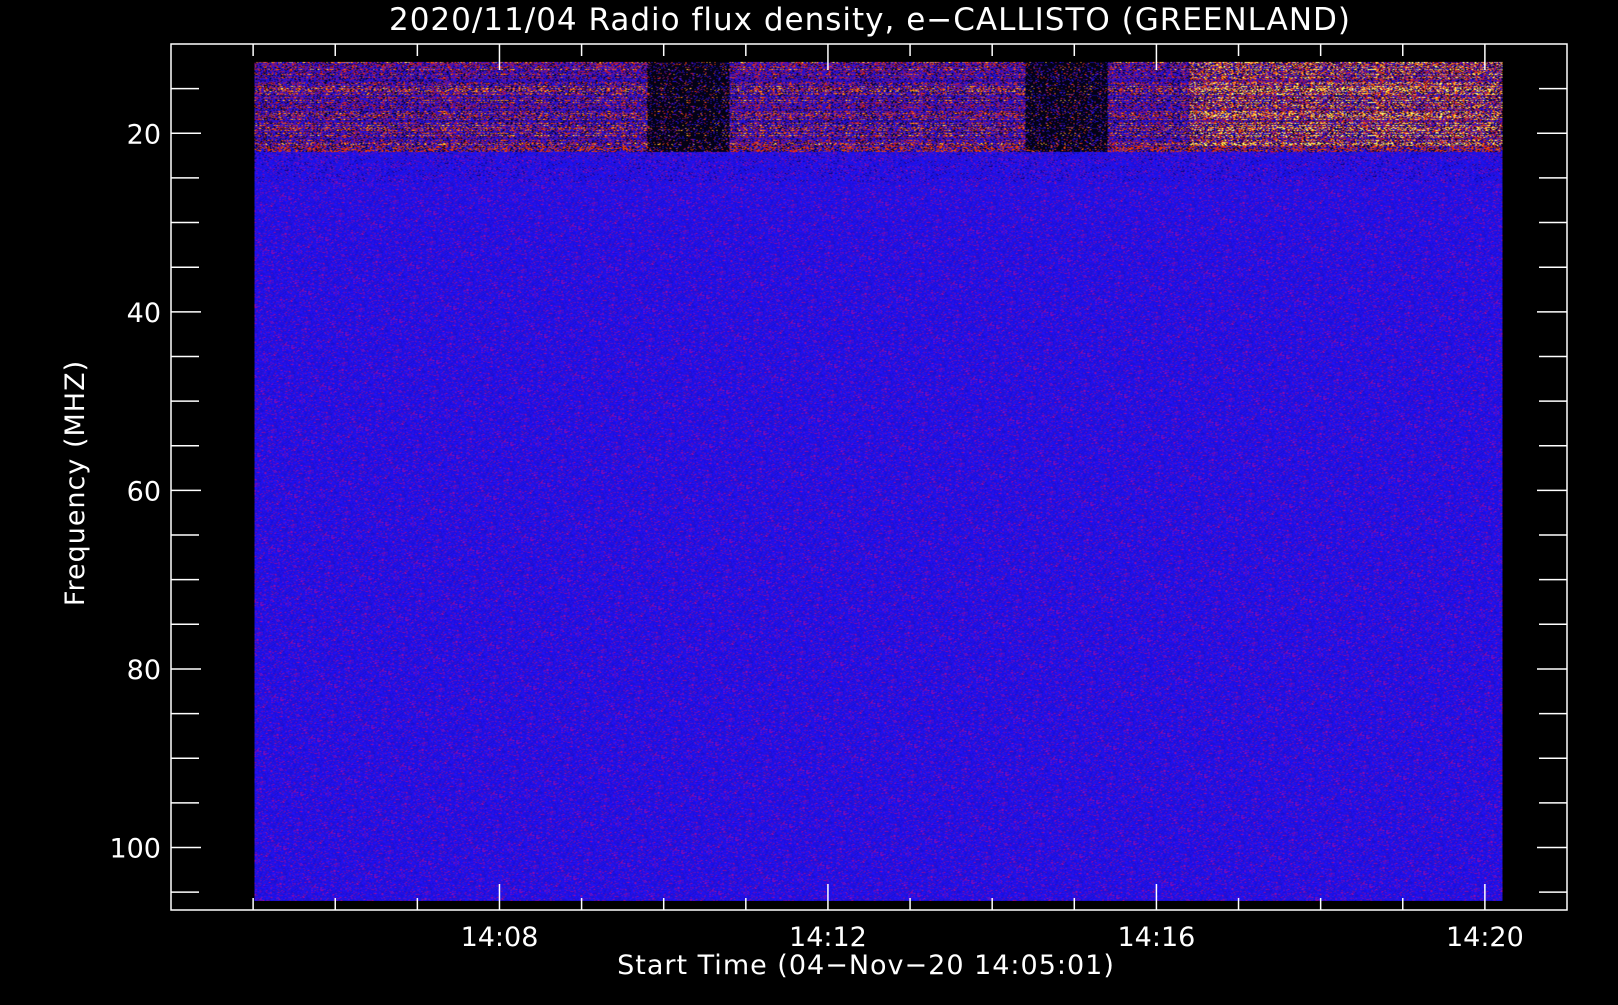 The image size is (1618, 1005). Describe the element at coordinates (1485, 937) in the screenshot. I see `x-tick-label: 14:20` at that location.